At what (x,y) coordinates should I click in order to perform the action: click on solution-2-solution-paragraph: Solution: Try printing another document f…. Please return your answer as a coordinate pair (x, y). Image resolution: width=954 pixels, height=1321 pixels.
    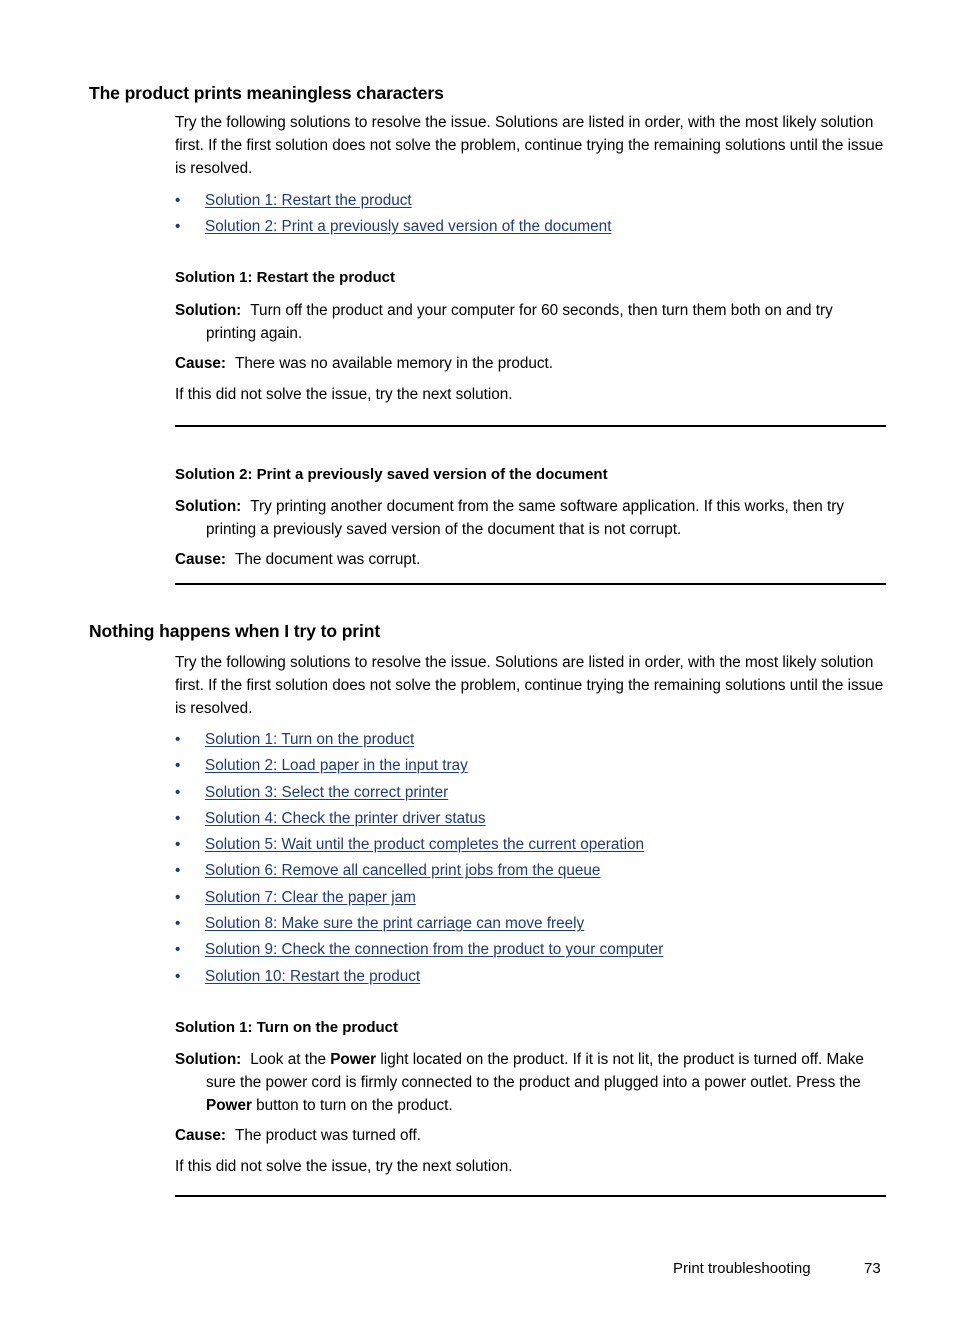
    Looking at the image, I should click on (531, 518).